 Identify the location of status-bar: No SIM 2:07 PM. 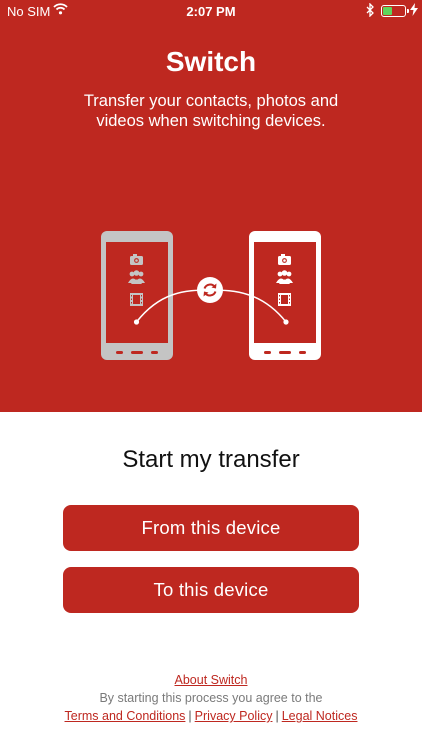
(211, 12).